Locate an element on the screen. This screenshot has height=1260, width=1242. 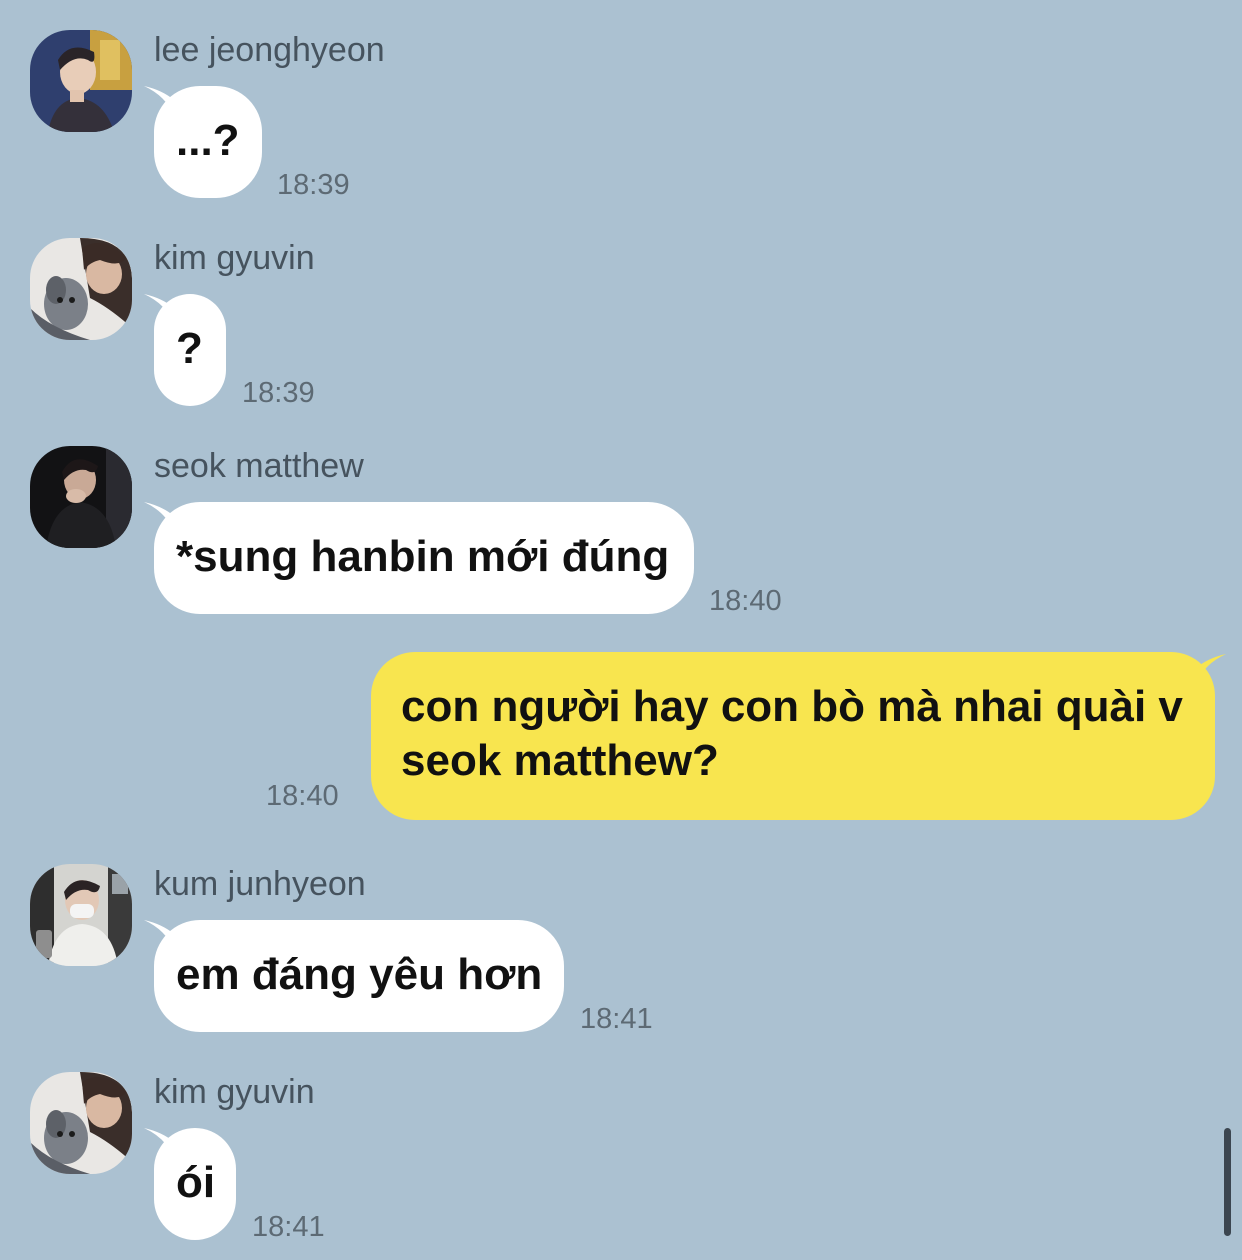
message-text: ...? is located at coordinates (208, 140).